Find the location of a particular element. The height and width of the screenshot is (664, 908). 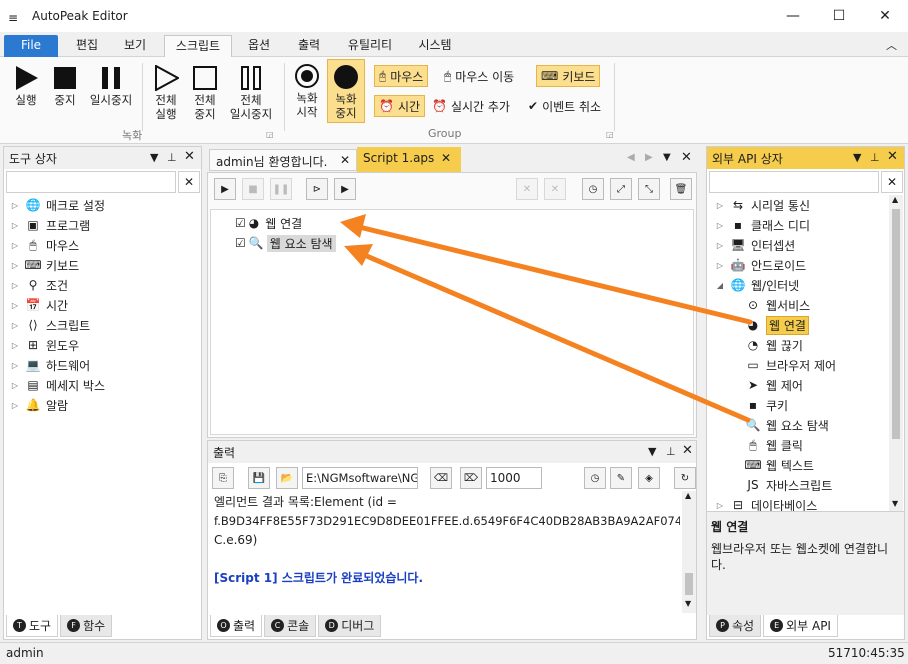

menu-view: 보기 is located at coordinates (135, 46).